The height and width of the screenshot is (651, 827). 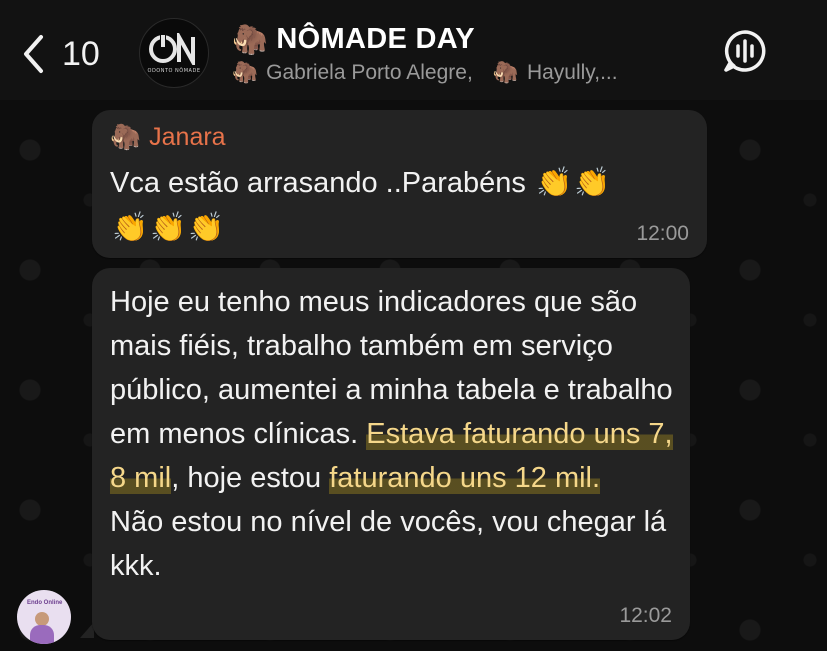 I want to click on message-body: Vca estão arrasando ..Parabéns, so click(x=318, y=183).